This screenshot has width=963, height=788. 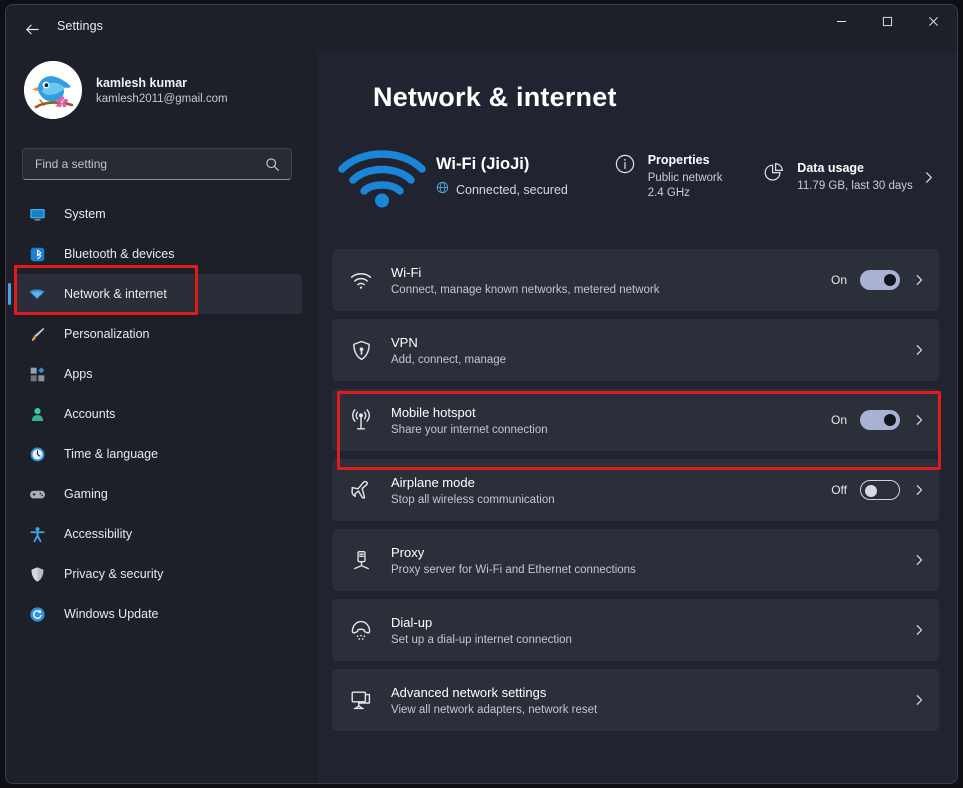 What do you see at coordinates (473, 499) in the screenshot?
I see `card-subtitle: Stop all wireless communication` at bounding box center [473, 499].